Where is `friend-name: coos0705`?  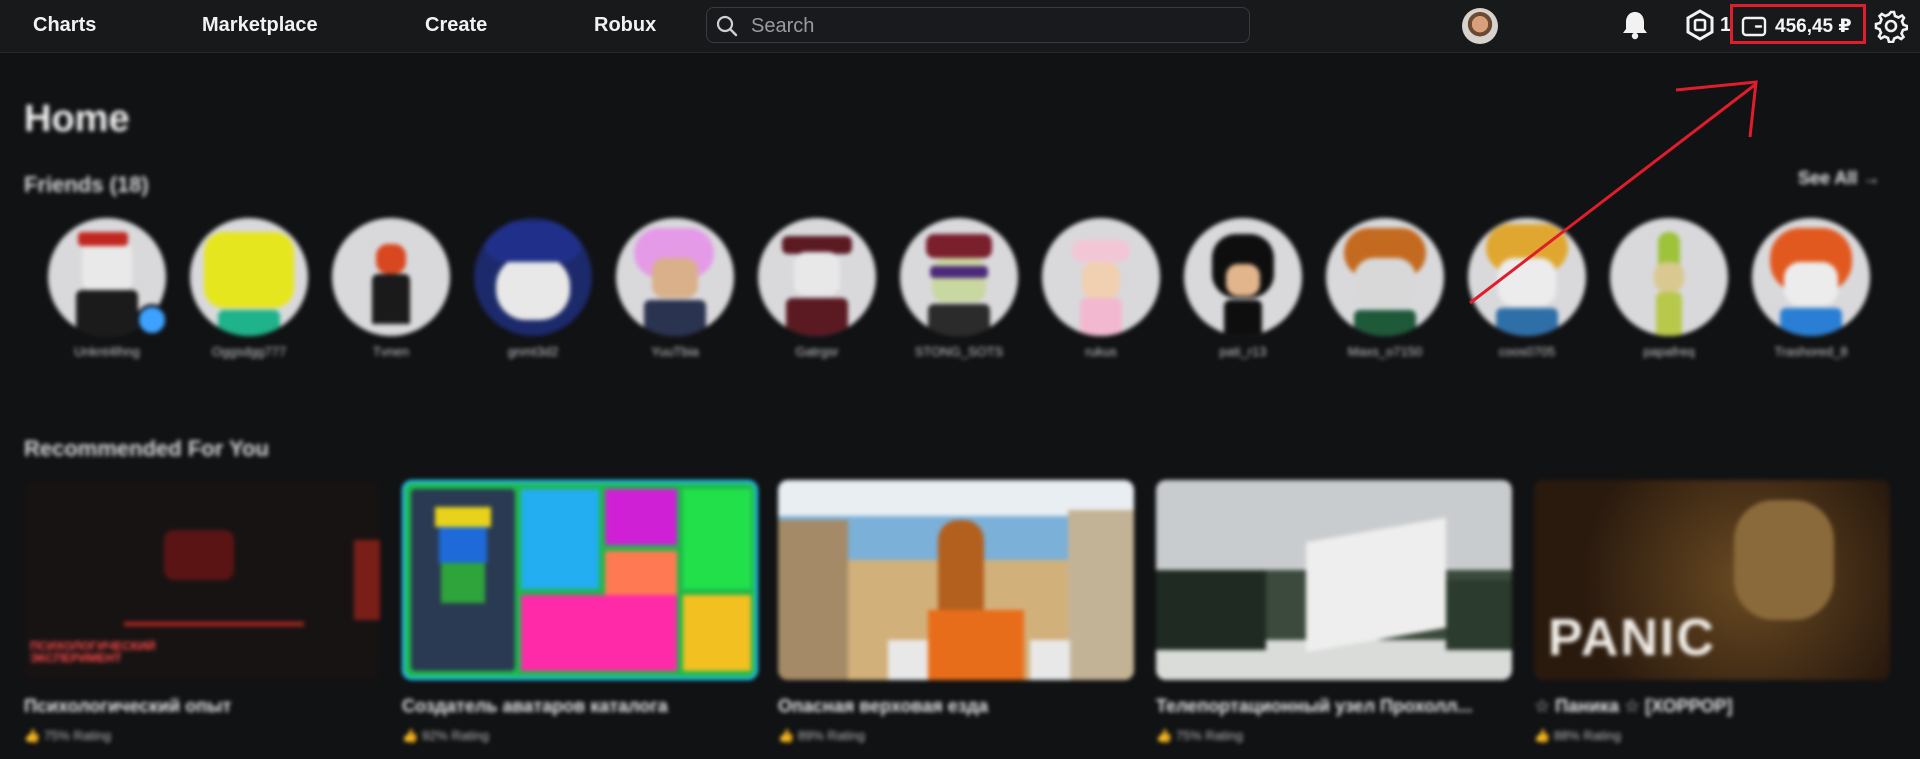
friend-name: coos0705 is located at coordinates (1527, 351).